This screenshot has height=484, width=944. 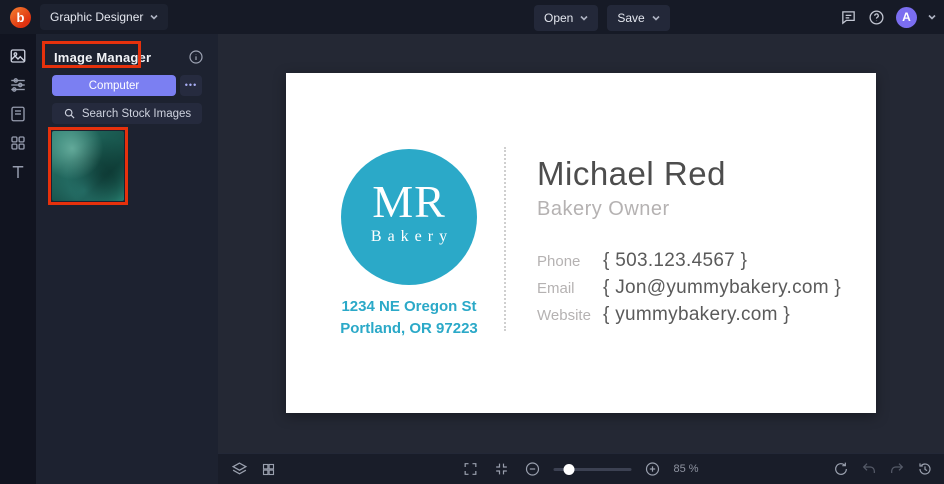 I want to click on history-tools, so click(x=883, y=469).